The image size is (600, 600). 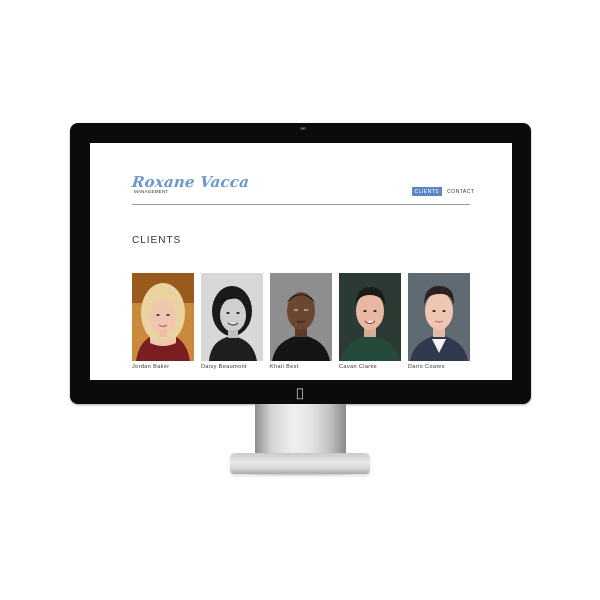 What do you see at coordinates (358, 367) in the screenshot?
I see `client-name: Cavan Clarke` at bounding box center [358, 367].